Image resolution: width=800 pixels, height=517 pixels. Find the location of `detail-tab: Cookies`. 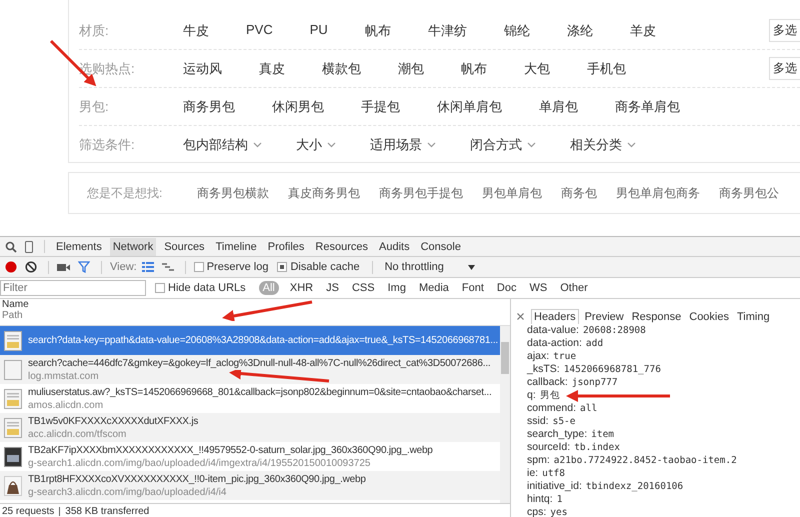

detail-tab: Cookies is located at coordinates (709, 317).